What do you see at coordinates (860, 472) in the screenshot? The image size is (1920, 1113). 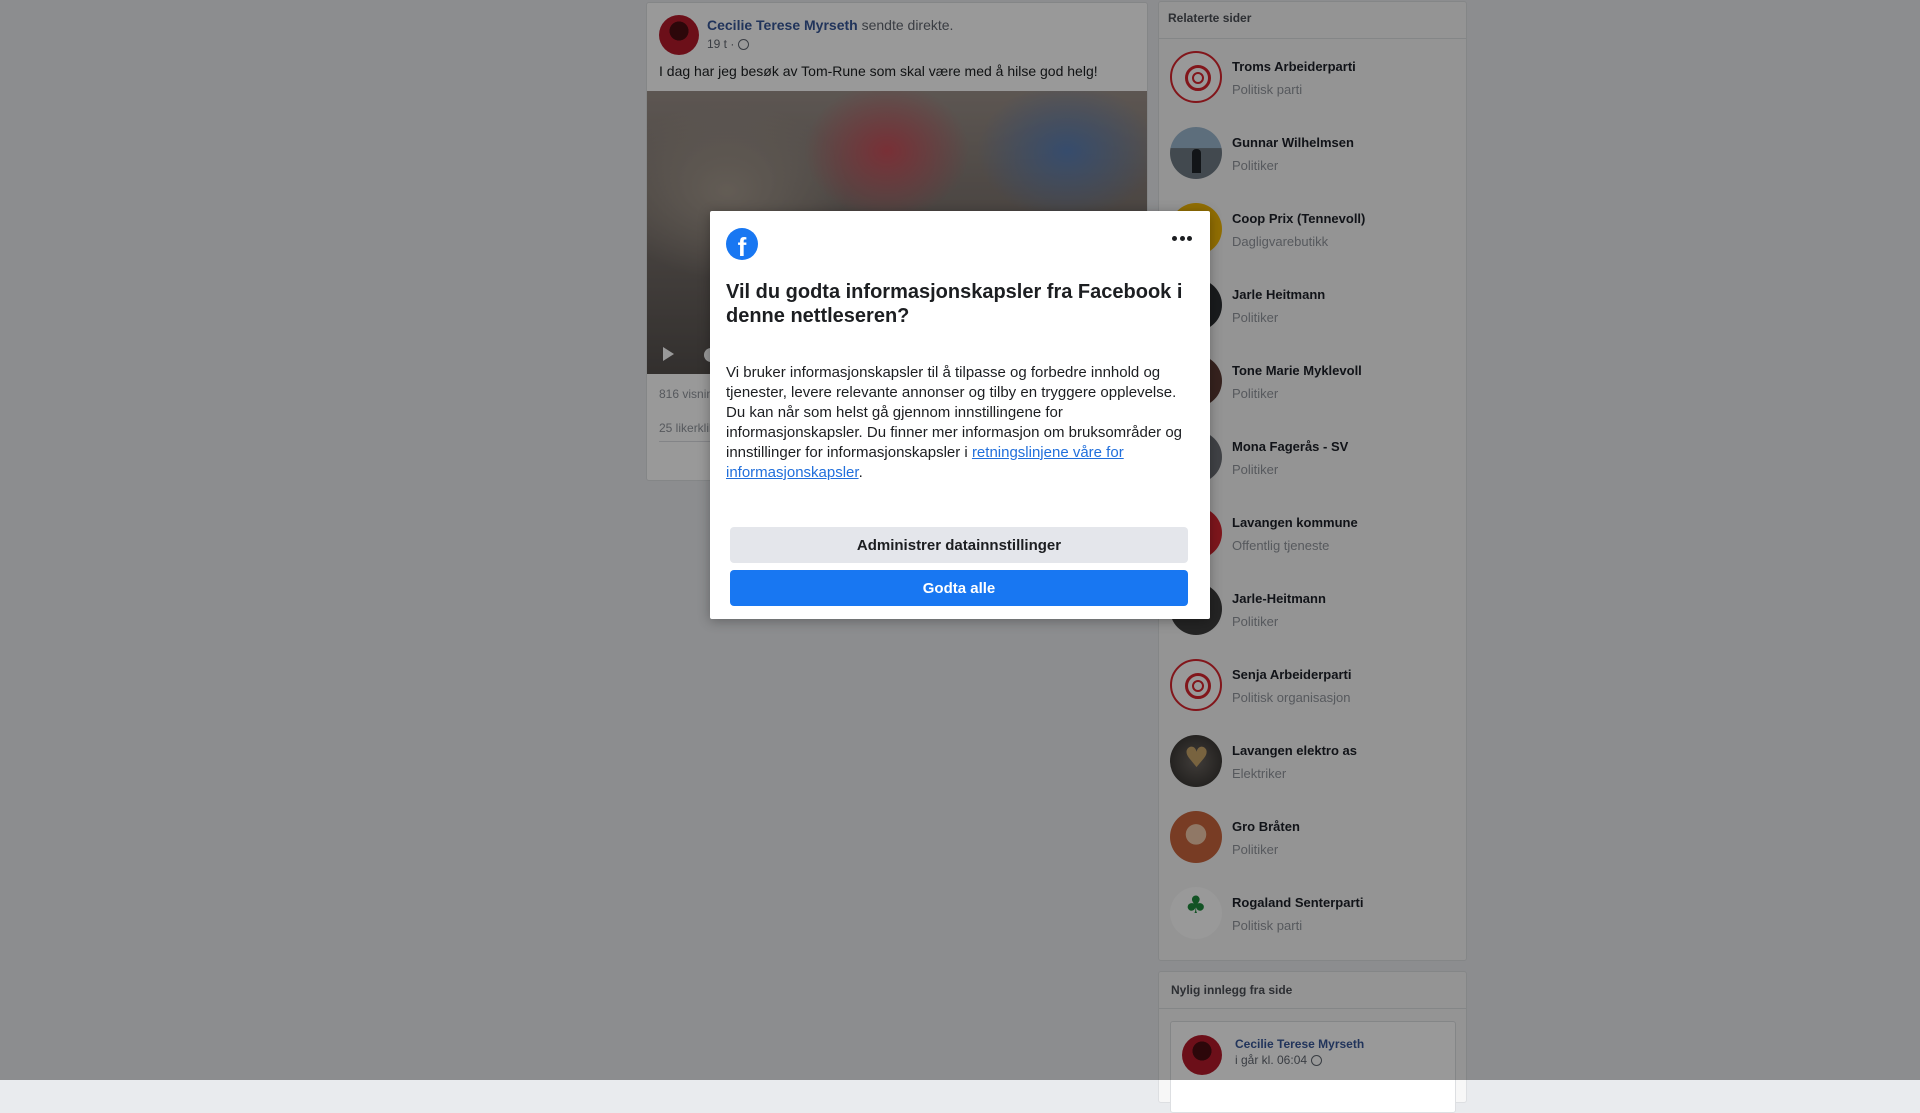 I see `dialog-body-end: .` at bounding box center [860, 472].